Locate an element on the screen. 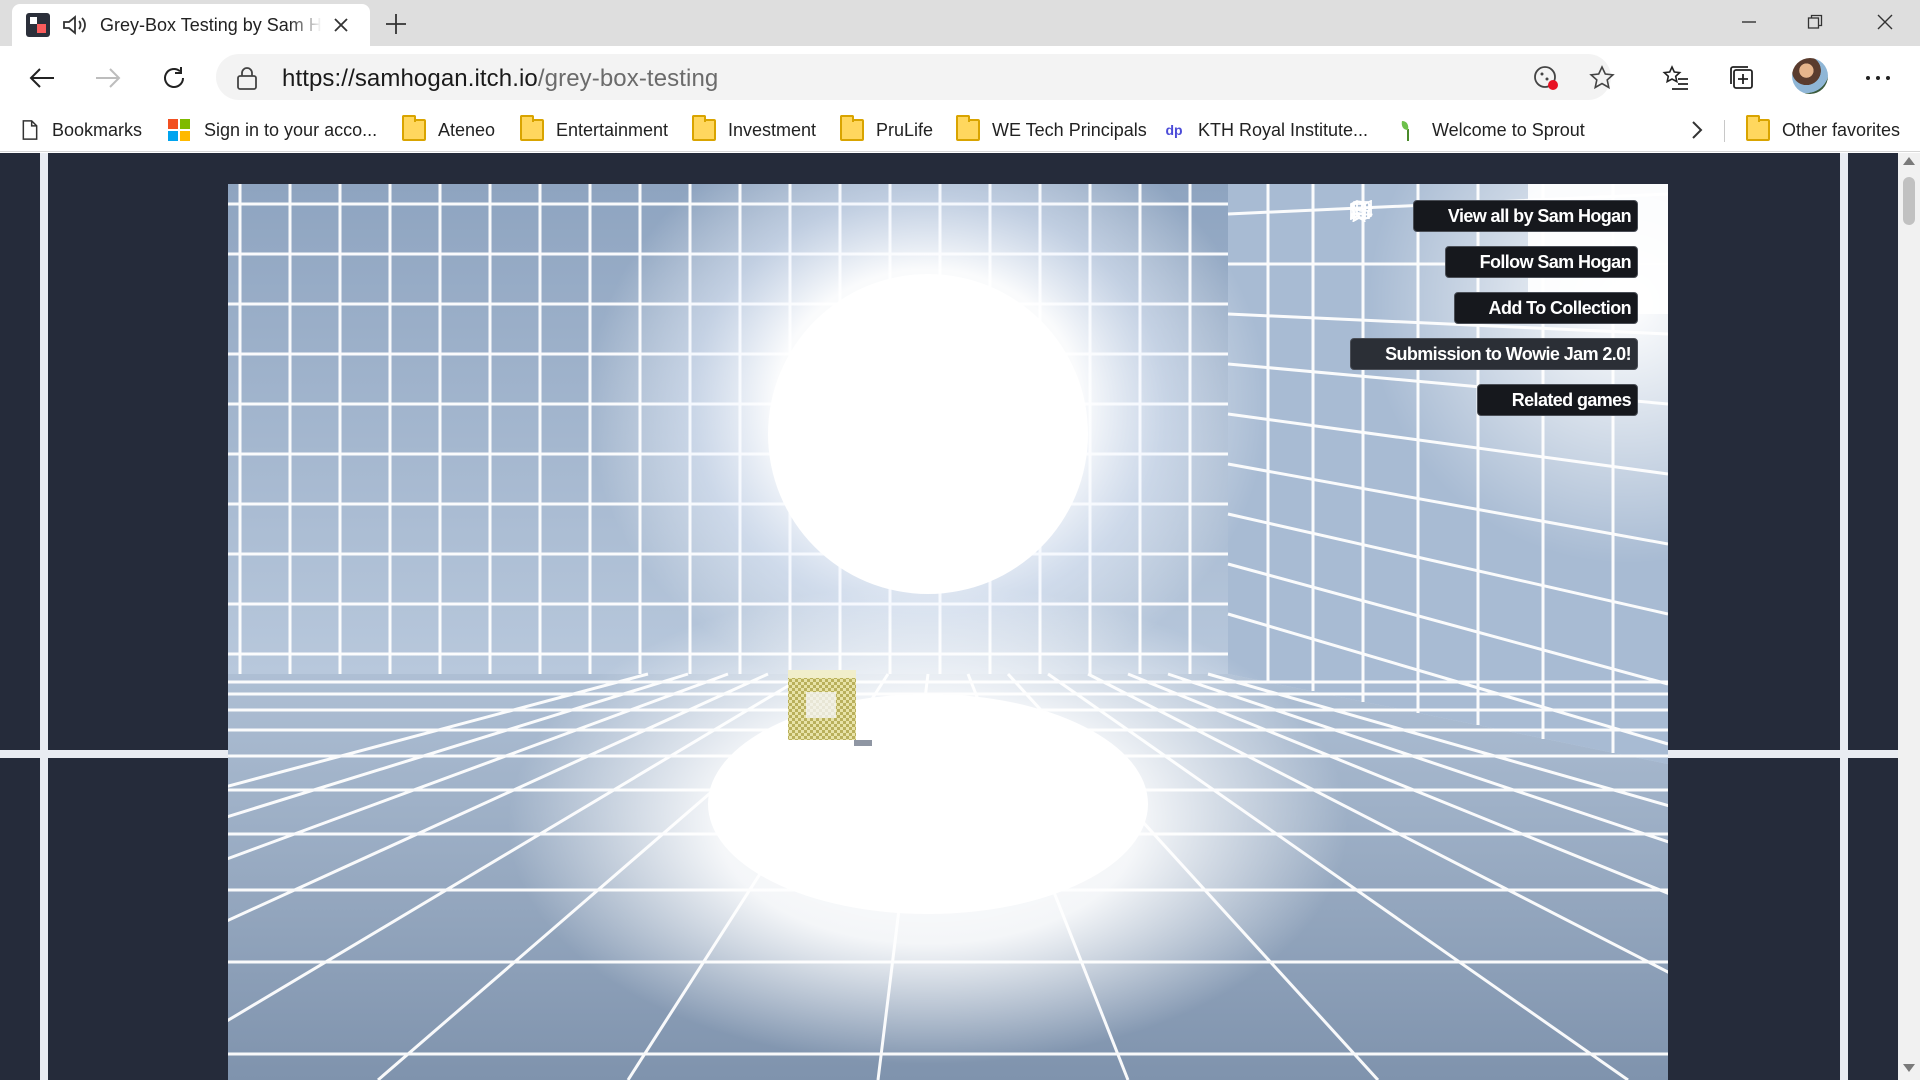 Image resolution: width=1920 pixels, height=1080 pixels. bookmark-prulife: PruLife is located at coordinates (886, 129).